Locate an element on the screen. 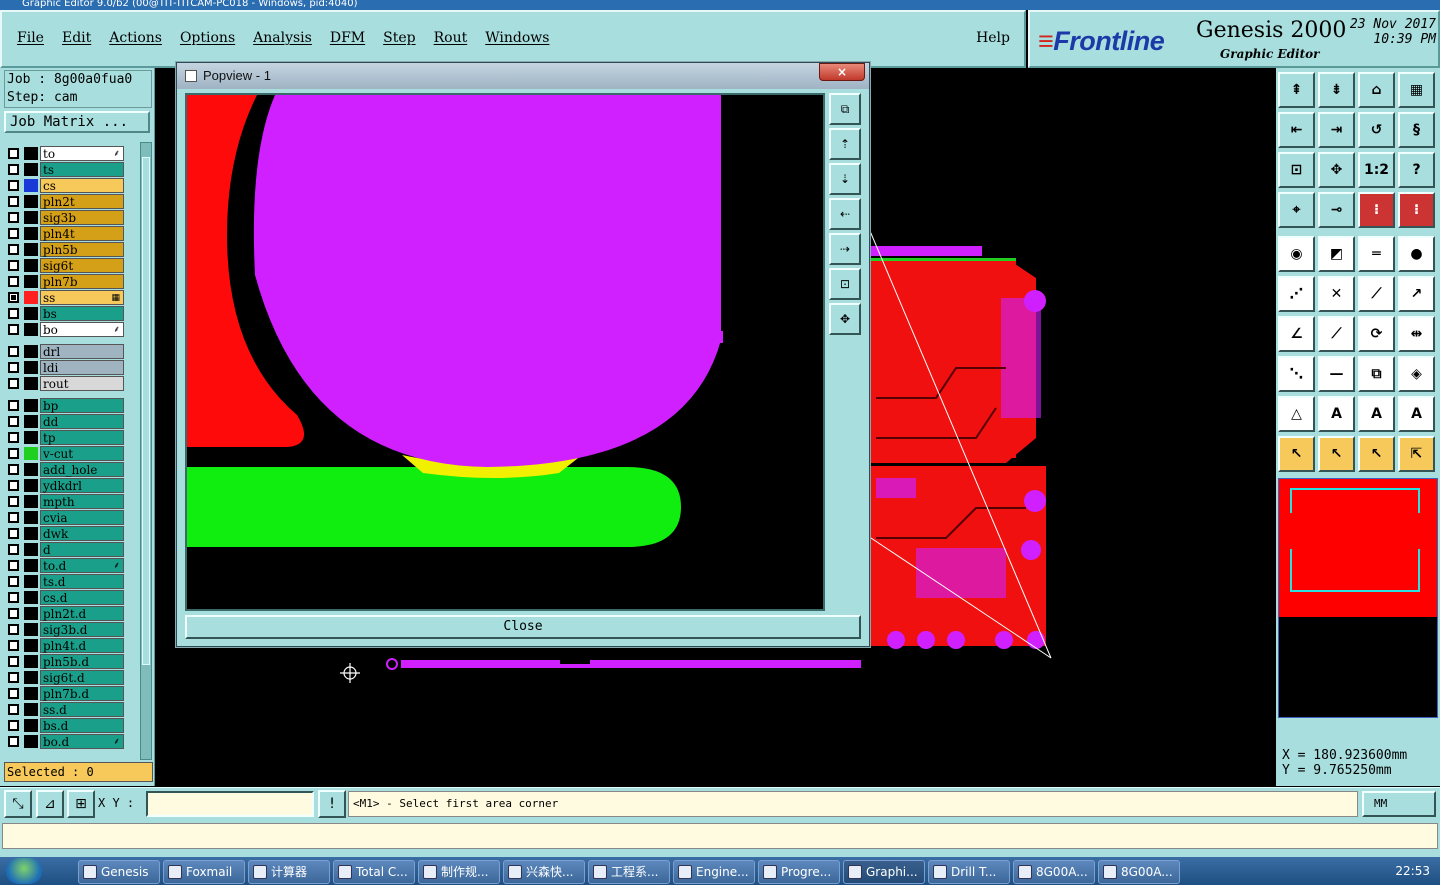  center-icon: ✥ is located at coordinates (1336, 170).